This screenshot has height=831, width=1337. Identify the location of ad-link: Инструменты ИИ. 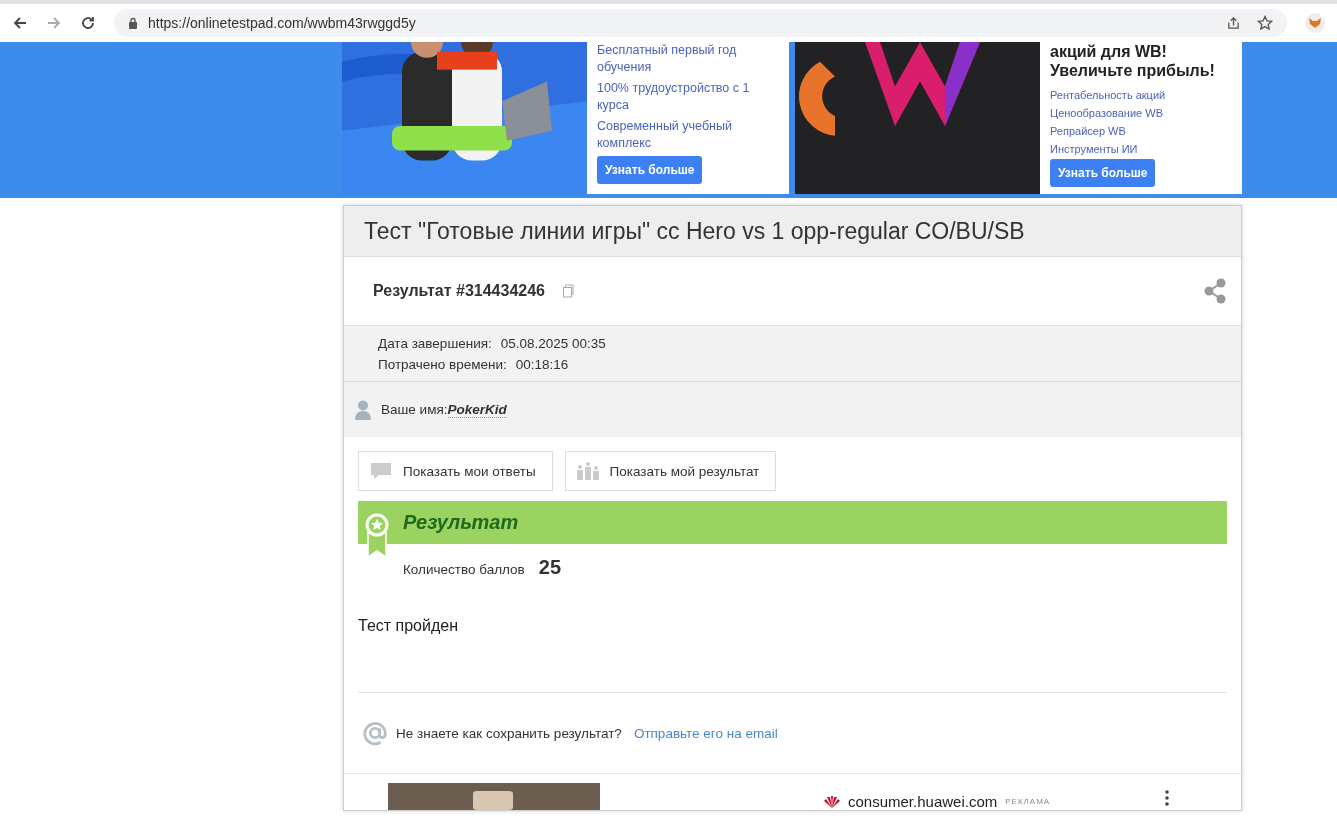
(1094, 149).